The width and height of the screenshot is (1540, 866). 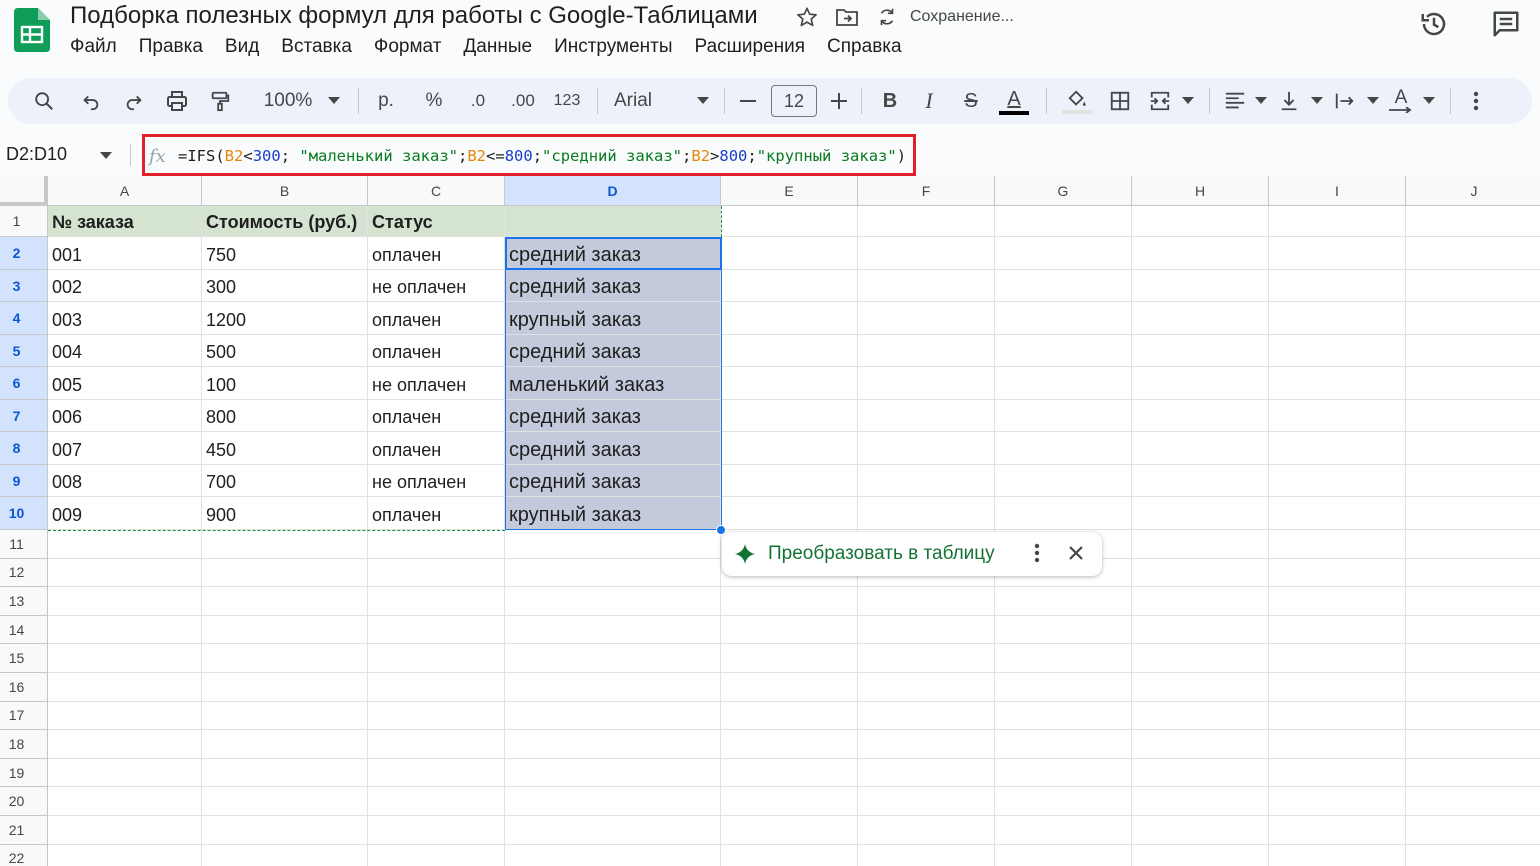 I want to click on row-header: 16, so click(x=24, y=687).